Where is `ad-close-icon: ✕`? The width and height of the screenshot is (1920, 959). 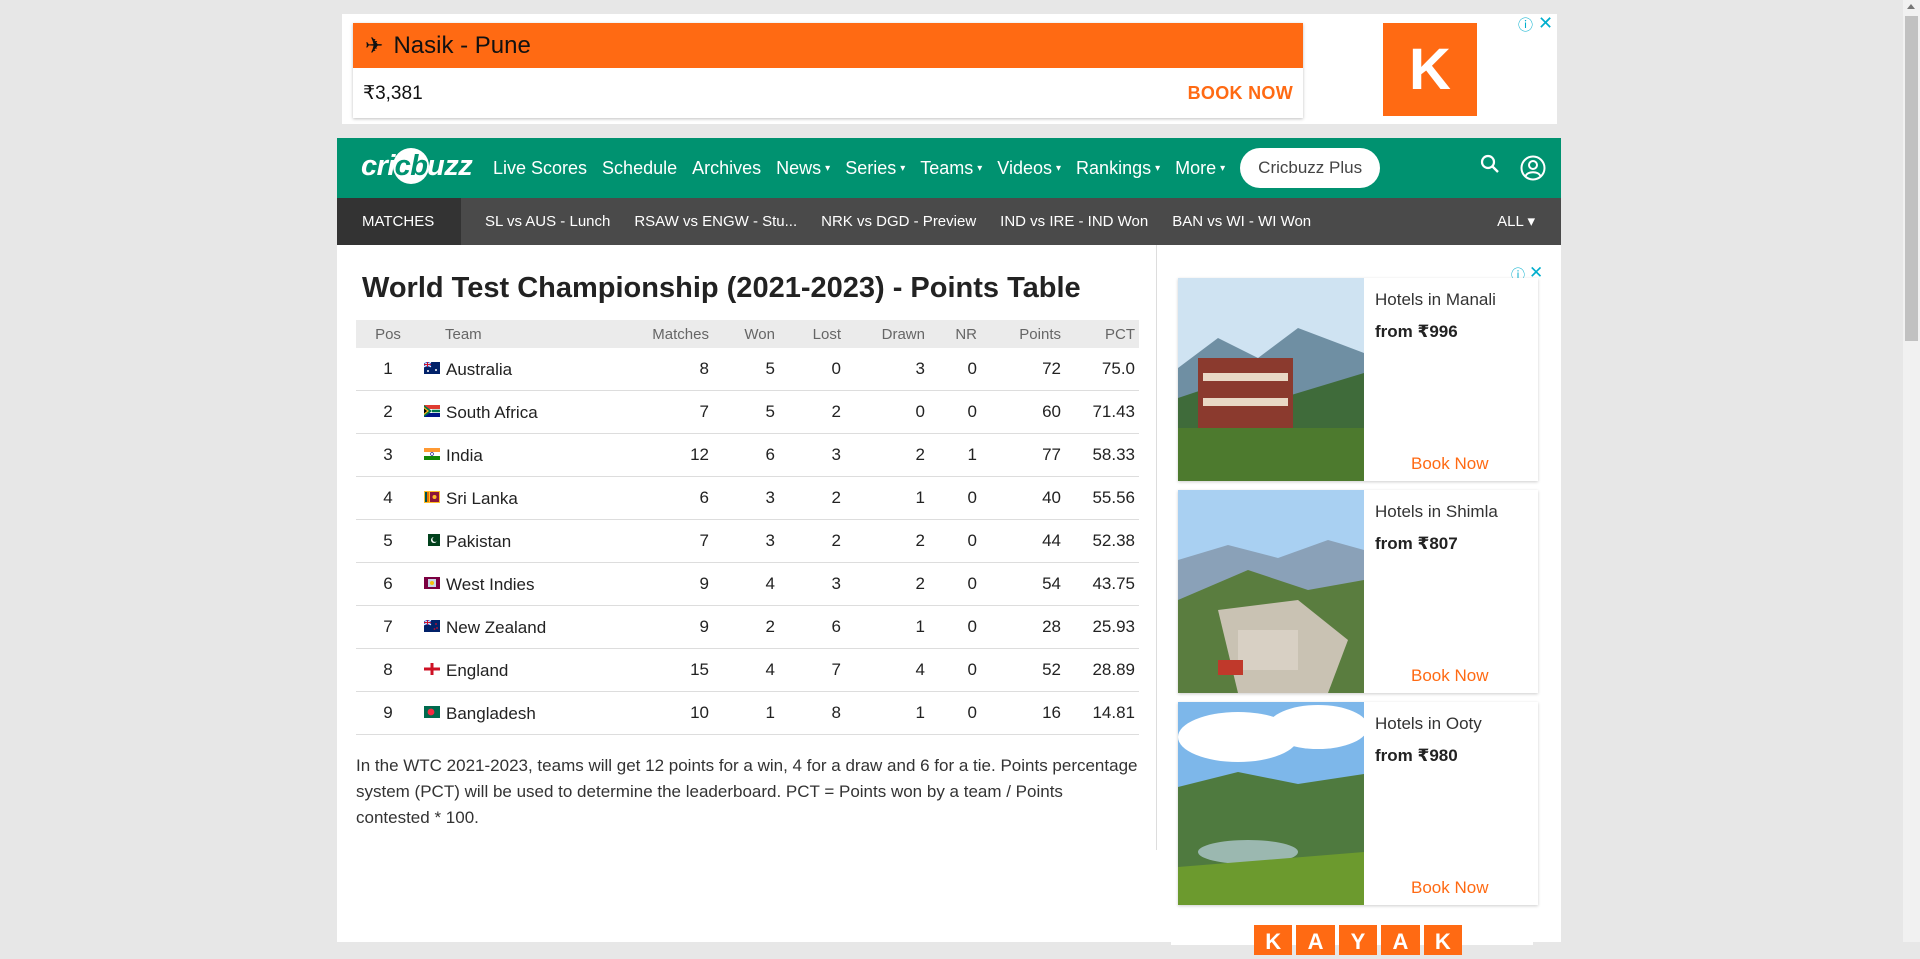 ad-close-icon: ✕ is located at coordinates (1545, 23).